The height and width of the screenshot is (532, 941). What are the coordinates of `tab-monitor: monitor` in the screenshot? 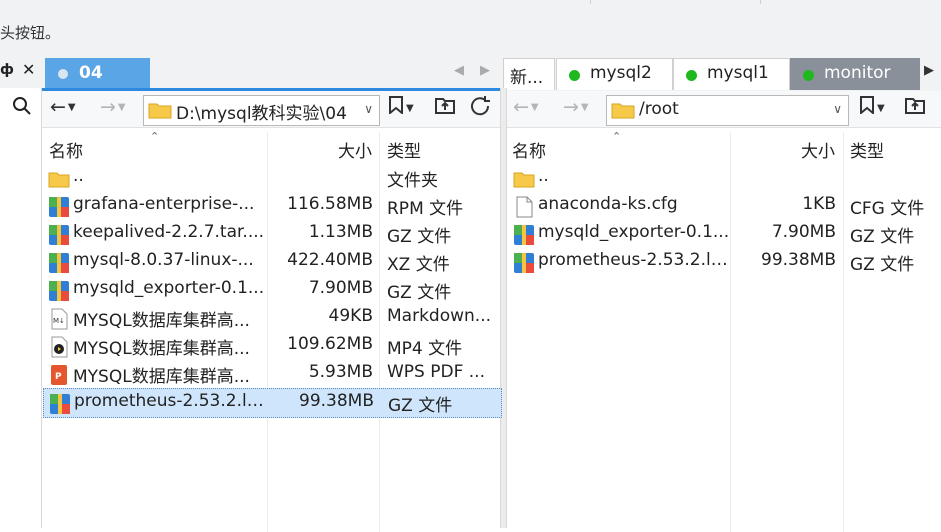 It's located at (855, 74).